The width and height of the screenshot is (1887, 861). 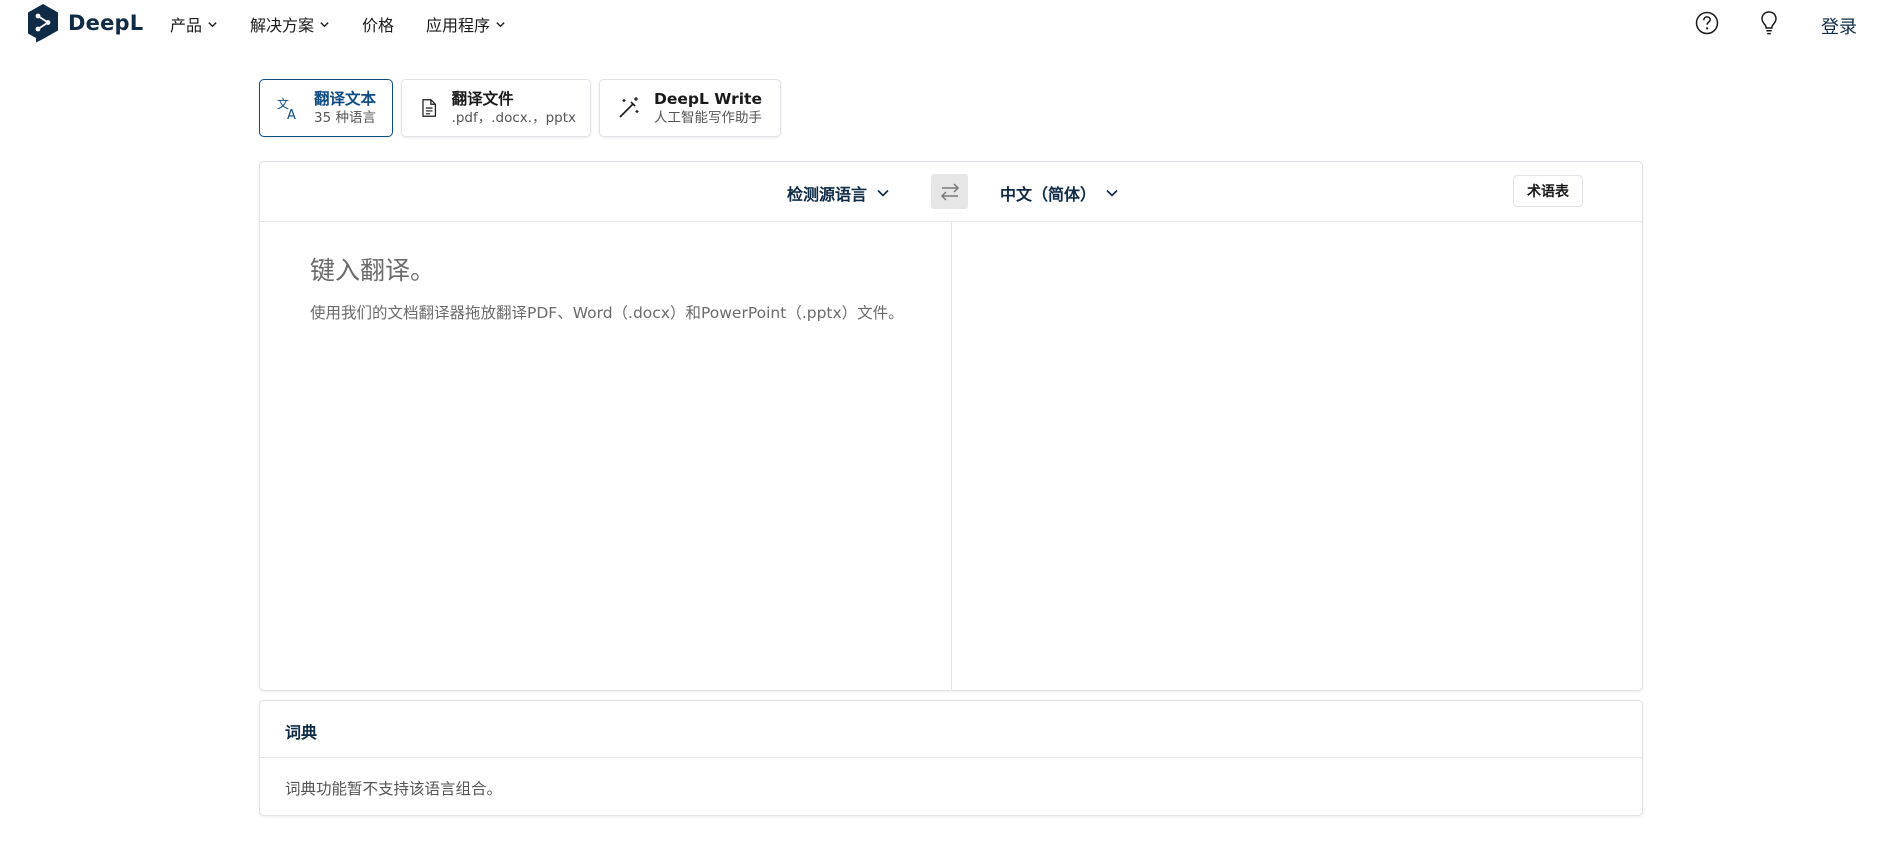 What do you see at coordinates (458, 25) in the screenshot?
I see `nav-apps-label: 应用程序` at bounding box center [458, 25].